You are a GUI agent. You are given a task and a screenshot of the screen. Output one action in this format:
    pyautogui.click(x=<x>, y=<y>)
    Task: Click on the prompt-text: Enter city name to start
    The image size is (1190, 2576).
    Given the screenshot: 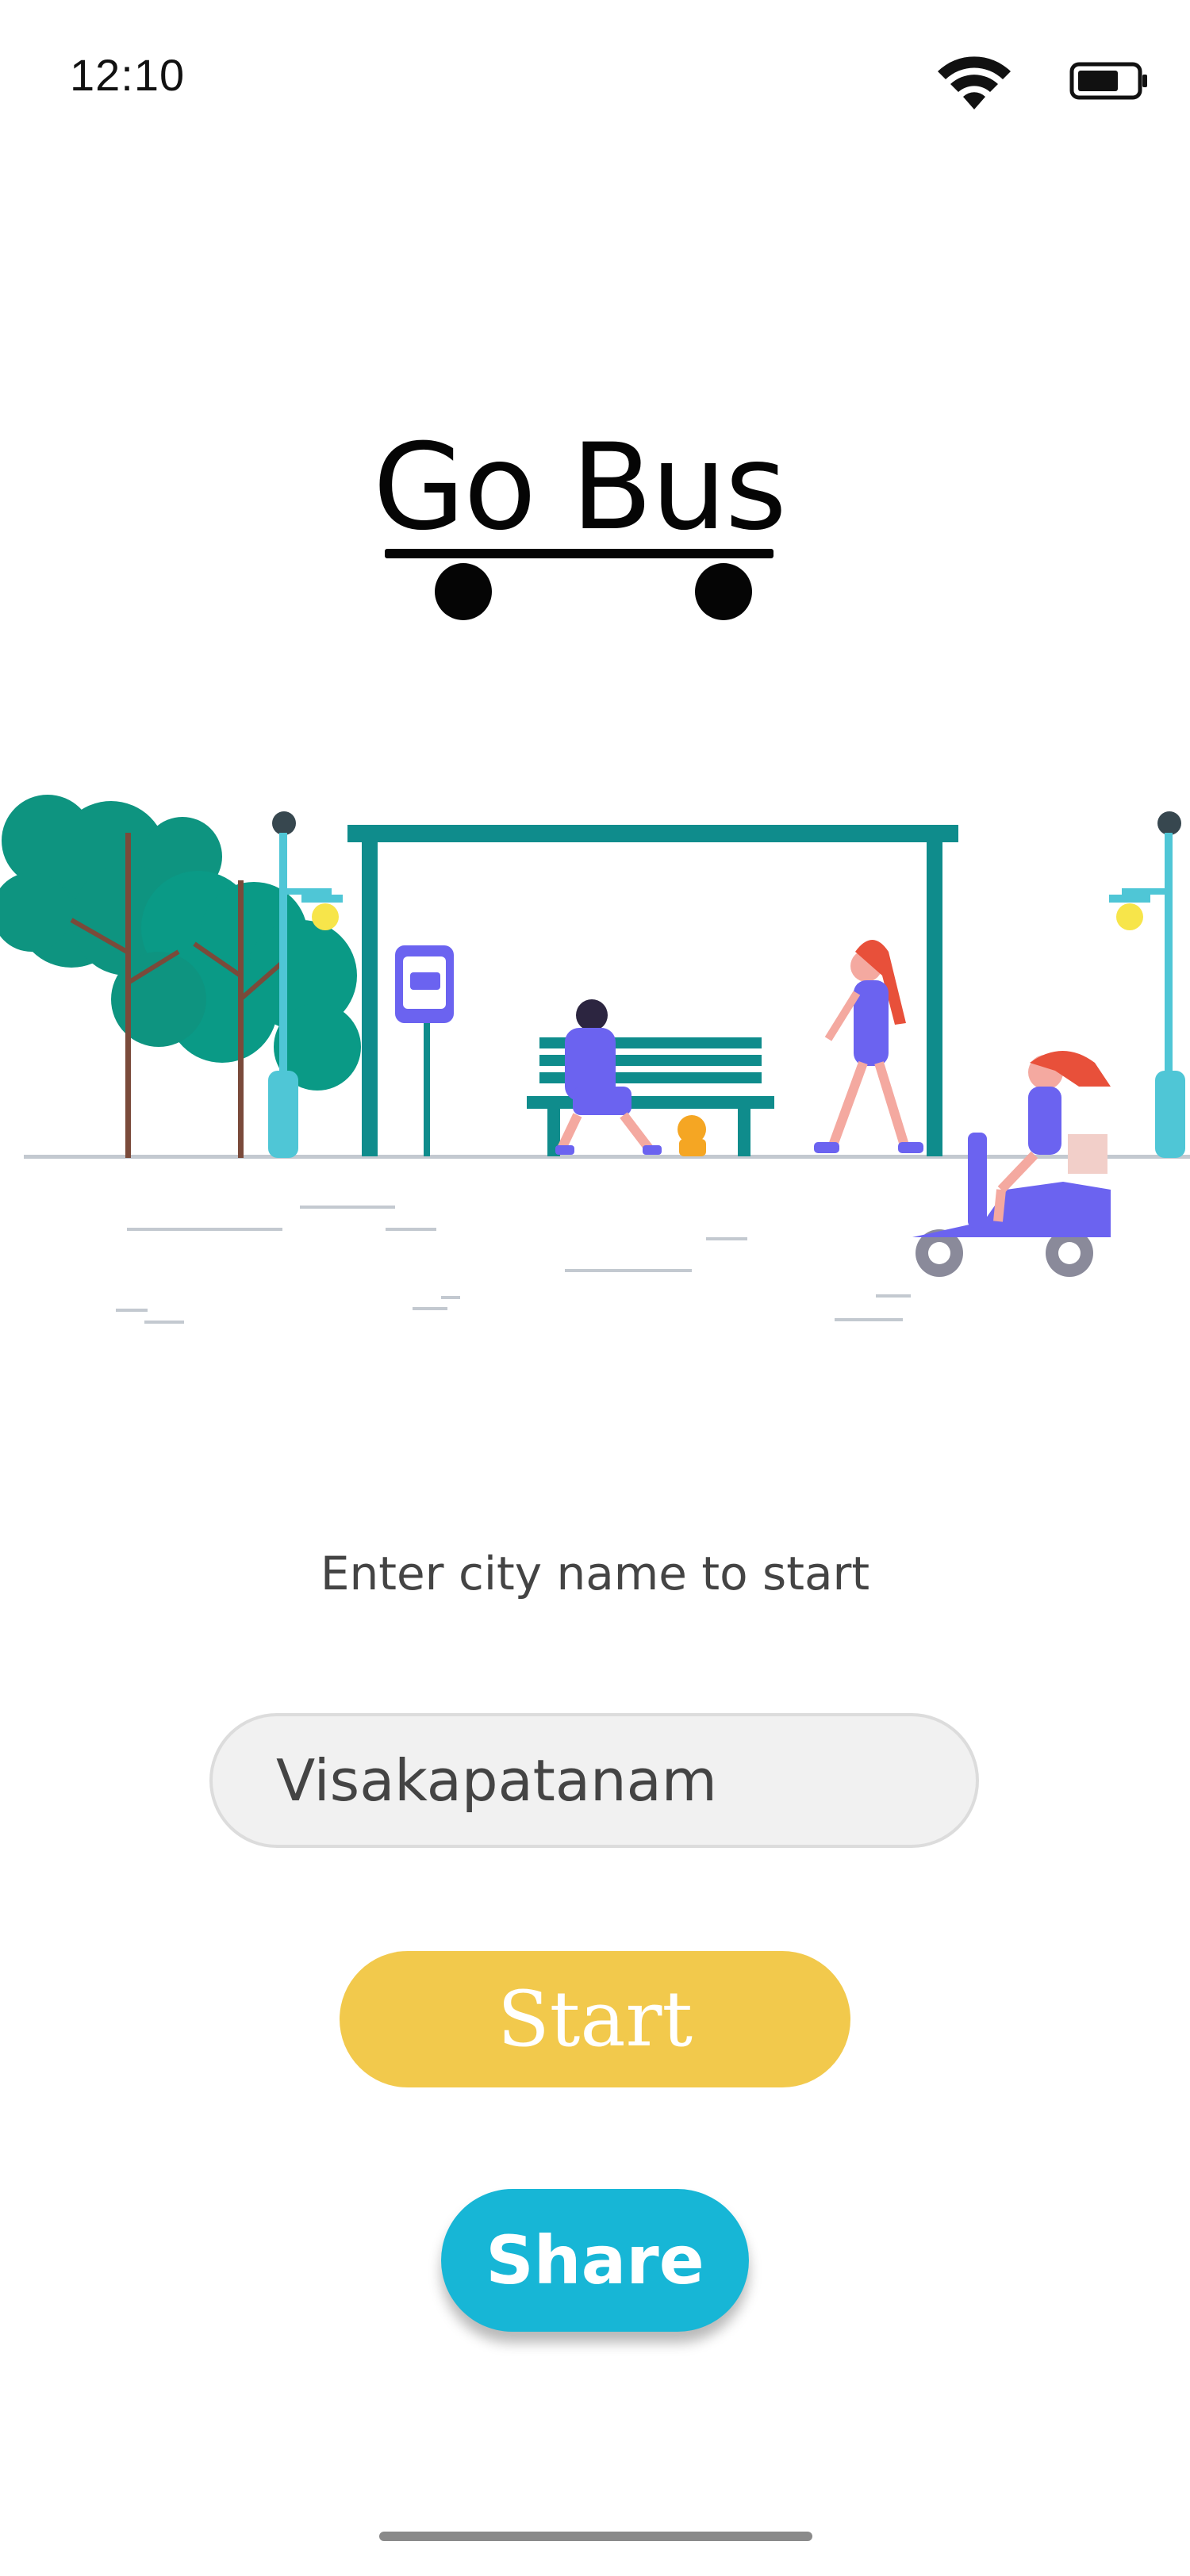 What is the action you would take?
    pyautogui.click(x=595, y=1573)
    